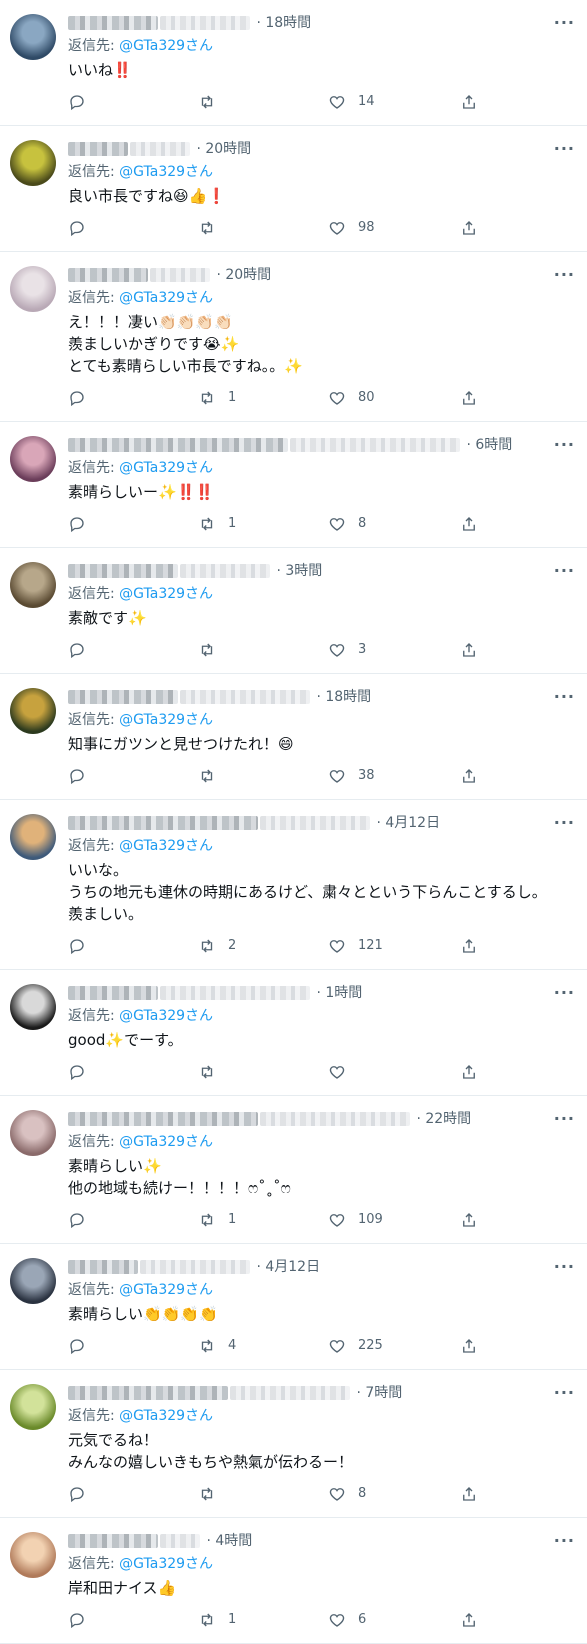  Describe the element at coordinates (288, 1267) in the screenshot. I see `tweet-time: · 4月12日` at that location.